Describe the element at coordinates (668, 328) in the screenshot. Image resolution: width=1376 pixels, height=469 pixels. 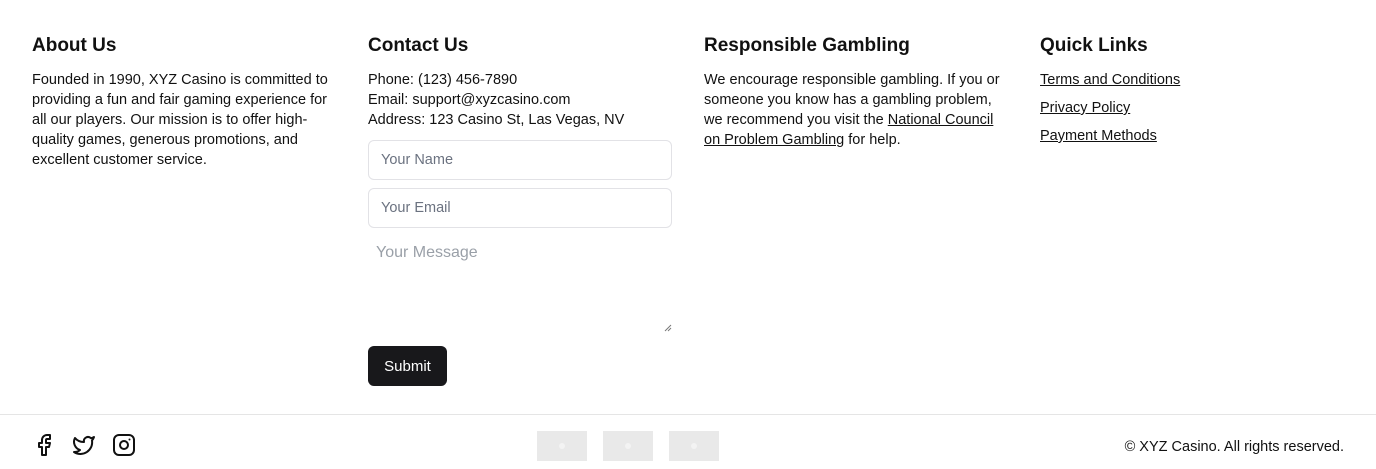
I see `resize-grip-icon` at that location.